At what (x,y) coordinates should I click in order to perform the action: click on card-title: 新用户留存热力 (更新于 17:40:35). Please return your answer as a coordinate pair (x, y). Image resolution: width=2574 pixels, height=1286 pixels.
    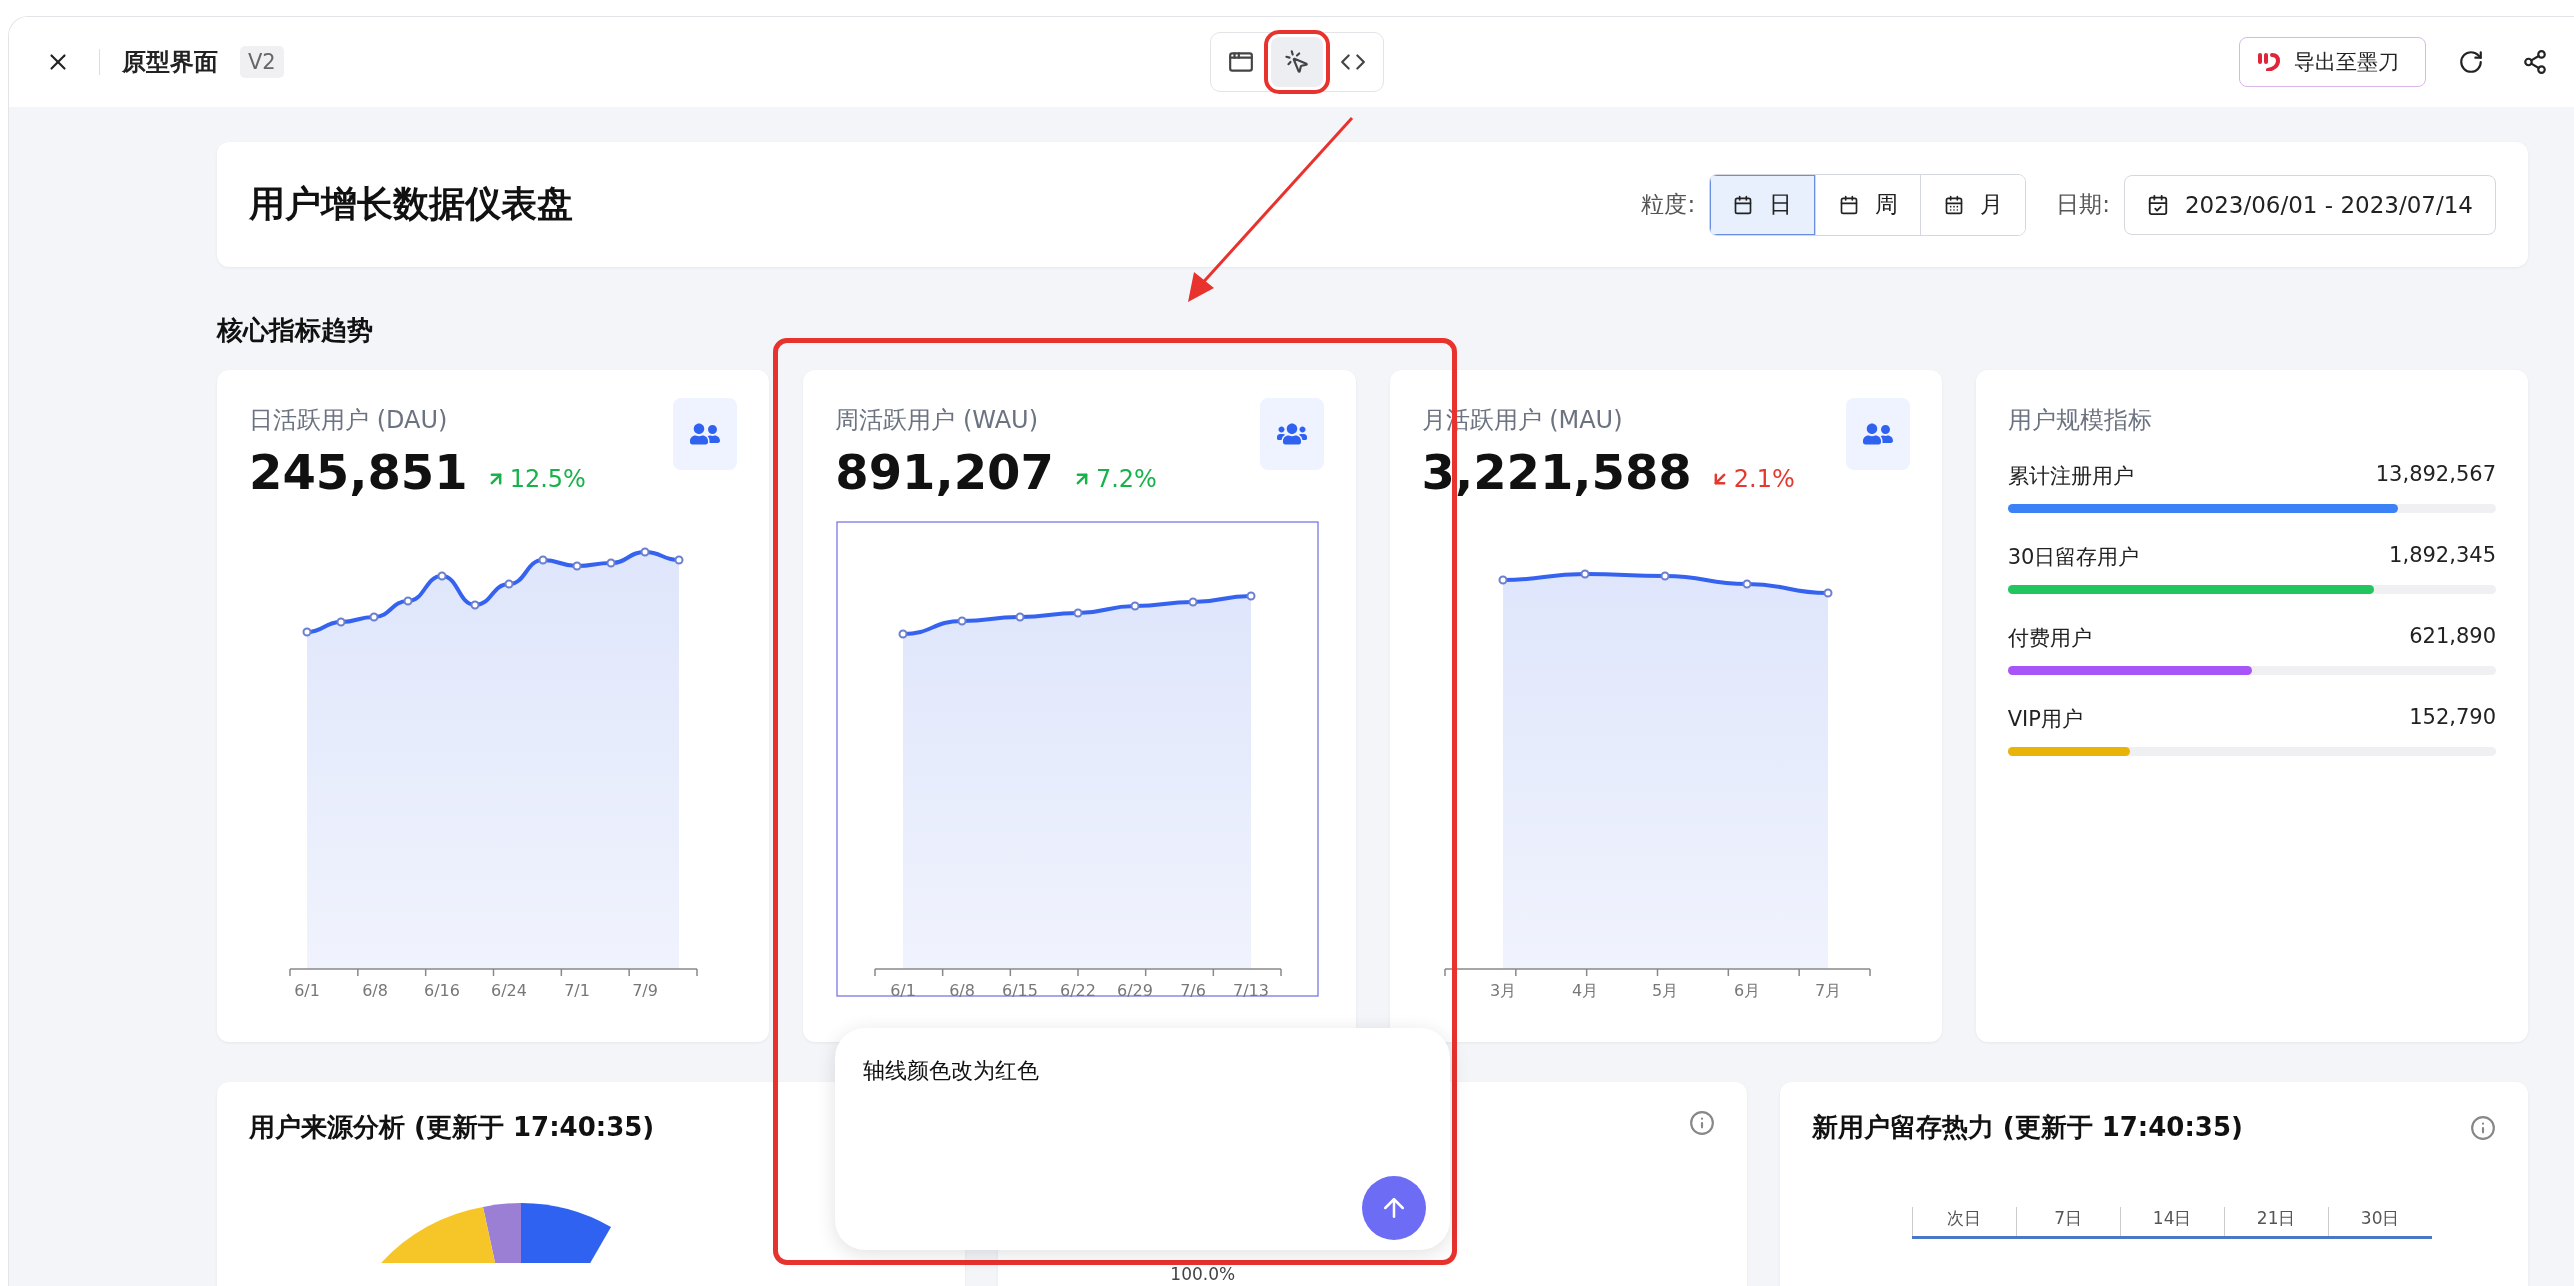
    Looking at the image, I should click on (2027, 1127).